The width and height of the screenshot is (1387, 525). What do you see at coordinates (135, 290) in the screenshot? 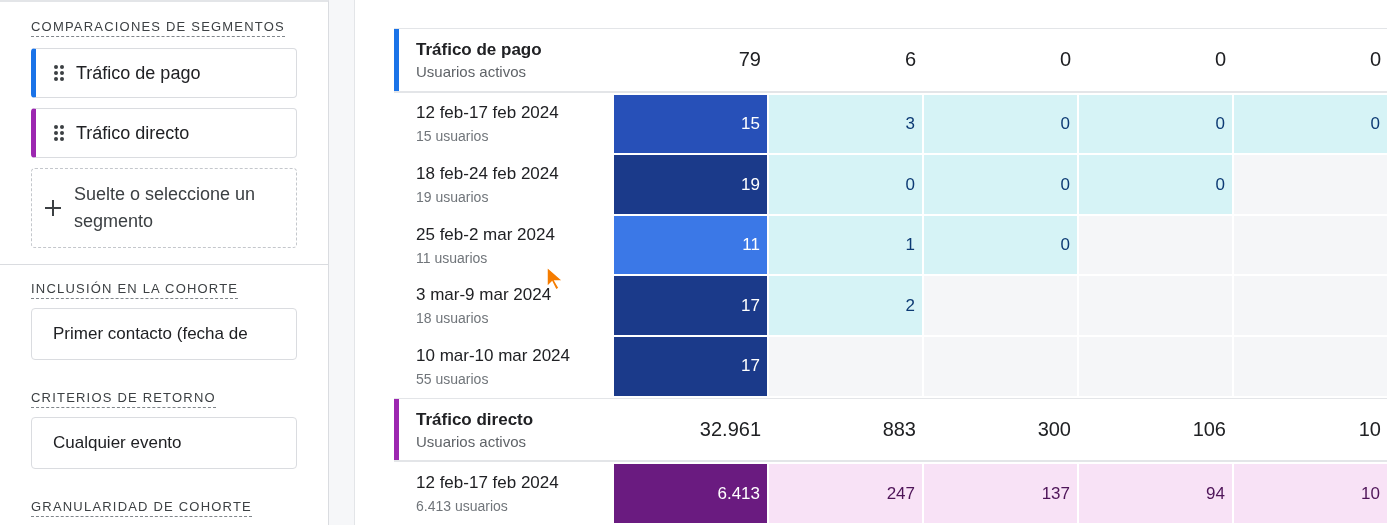
I see `section-heading: INCLUSIÓN EN LA COHORTE` at bounding box center [135, 290].